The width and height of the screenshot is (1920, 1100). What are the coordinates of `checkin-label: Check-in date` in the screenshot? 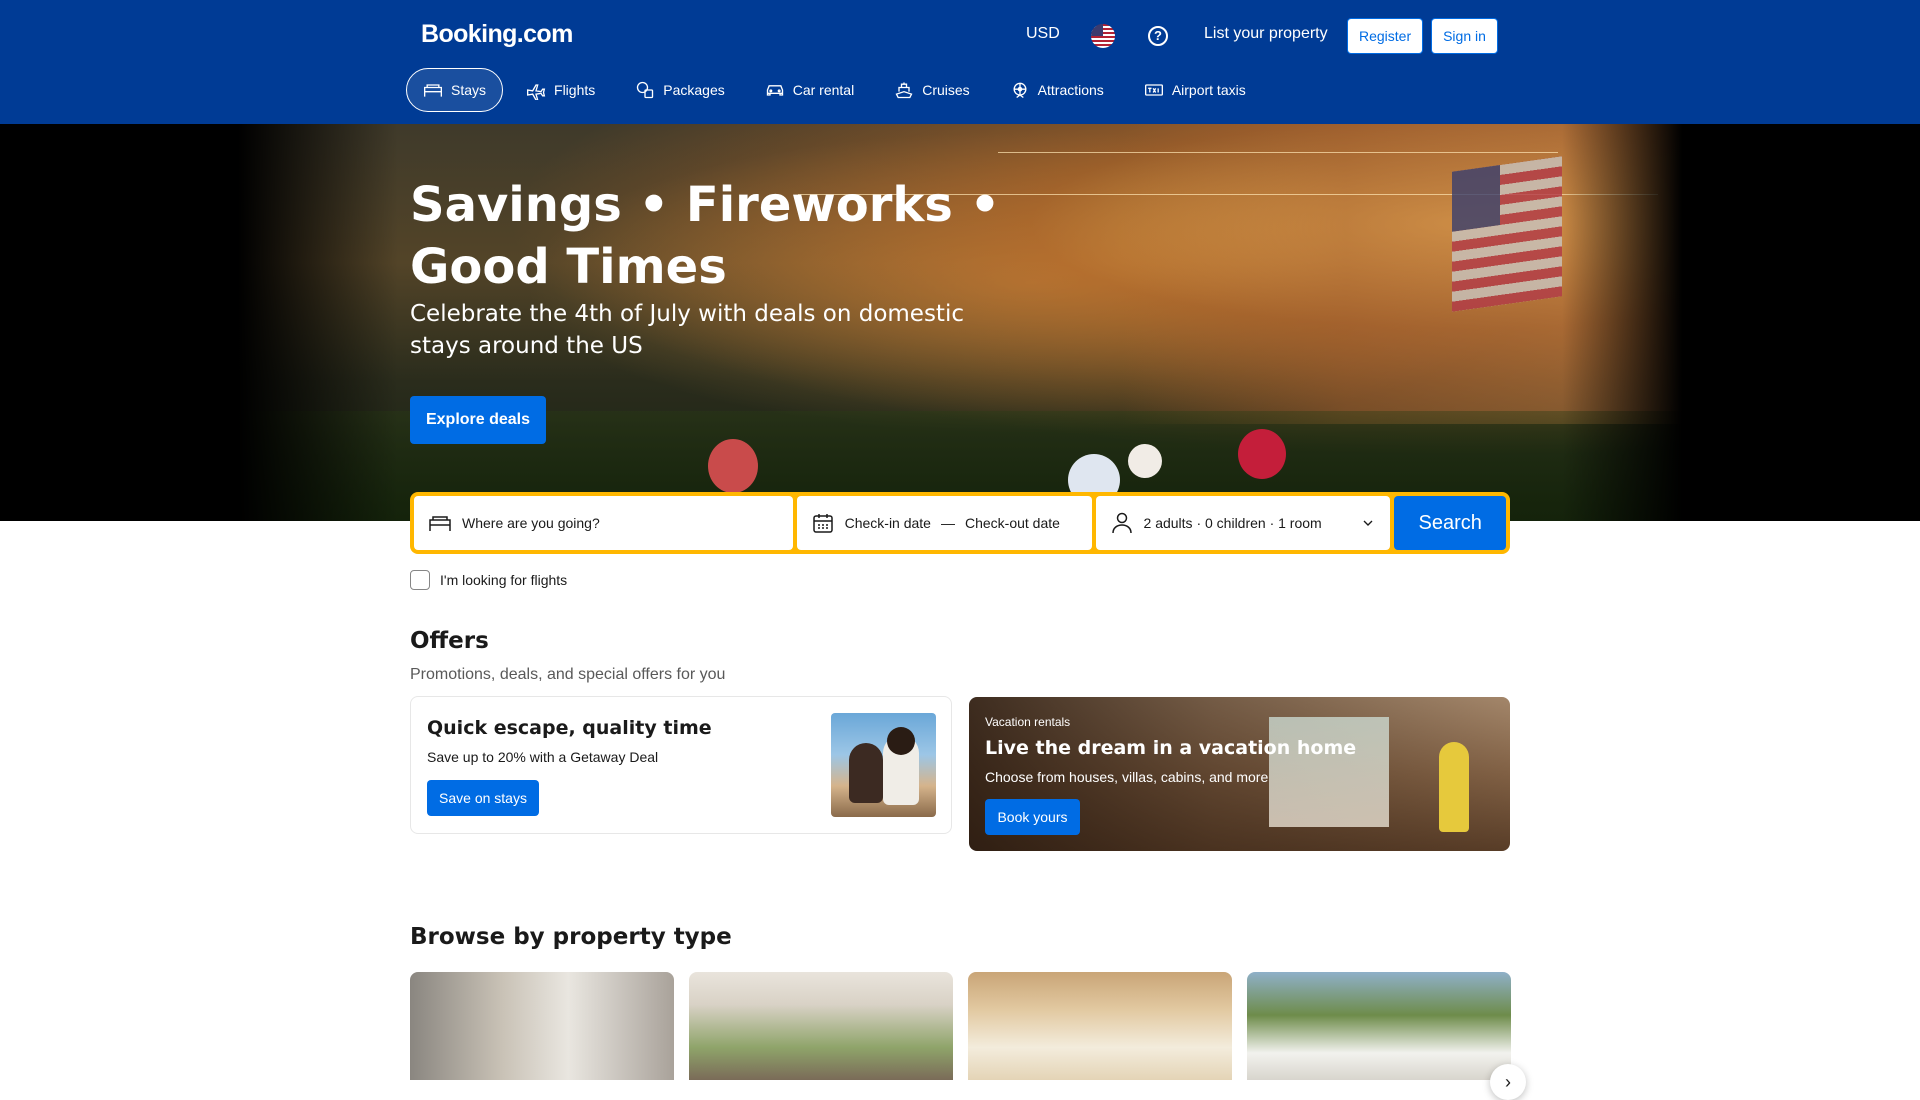 It's located at (887, 523).